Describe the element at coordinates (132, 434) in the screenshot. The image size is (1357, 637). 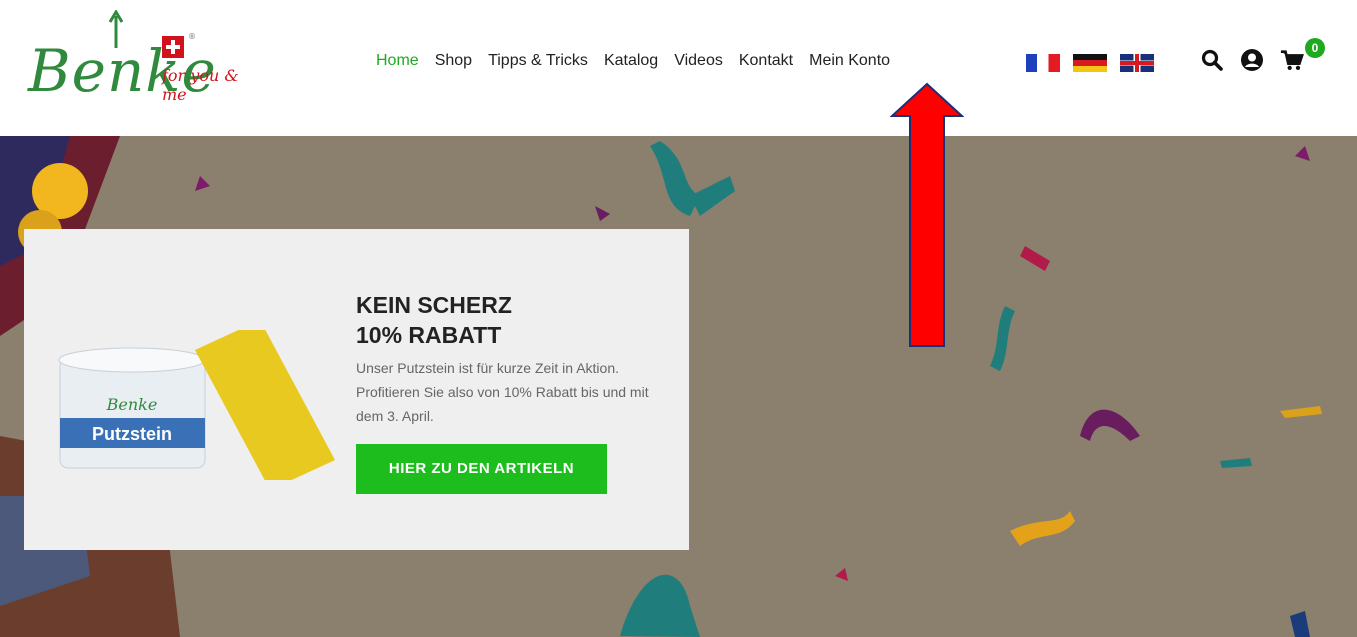
I see `product-label: Putzstein` at that location.